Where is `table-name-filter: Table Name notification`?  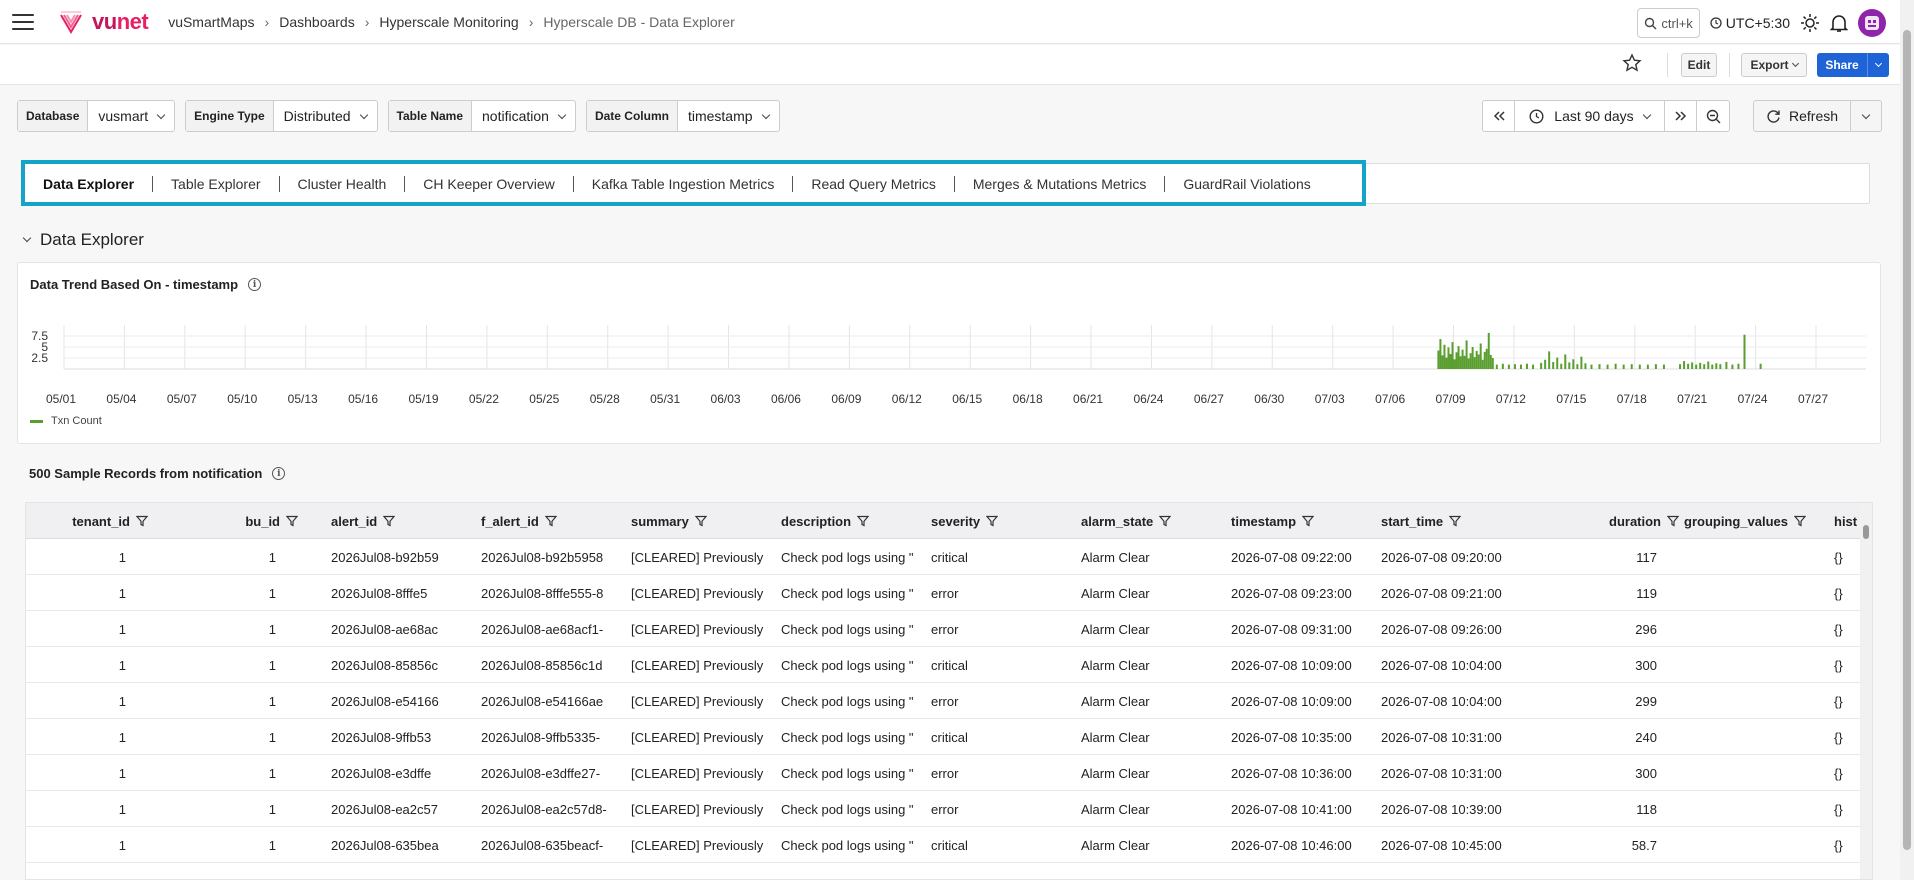
table-name-filter: Table Name notification is located at coordinates (481, 116).